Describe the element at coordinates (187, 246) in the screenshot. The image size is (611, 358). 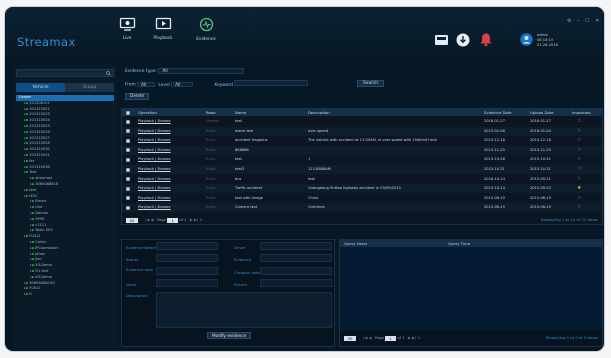
I see `evidence-name-field` at that location.